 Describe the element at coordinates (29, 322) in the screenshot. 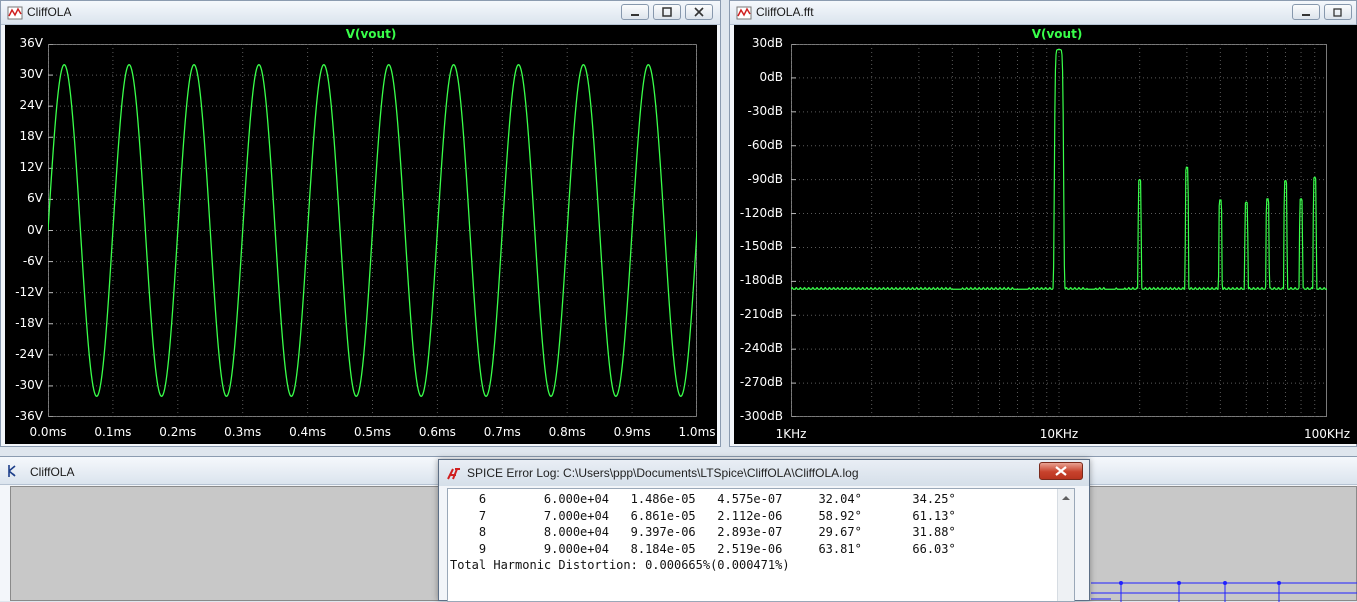

I see `y-tick-label: -18V` at that location.